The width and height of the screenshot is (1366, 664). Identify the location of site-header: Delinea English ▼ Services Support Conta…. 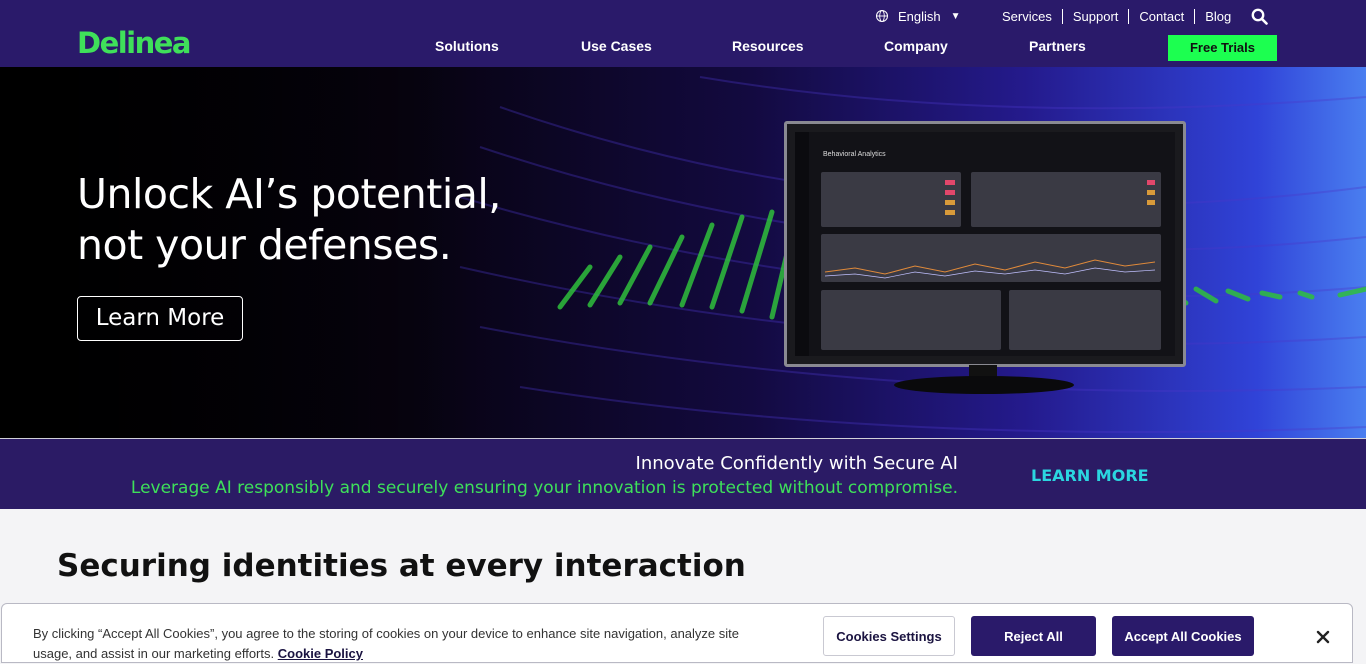
(683, 33).